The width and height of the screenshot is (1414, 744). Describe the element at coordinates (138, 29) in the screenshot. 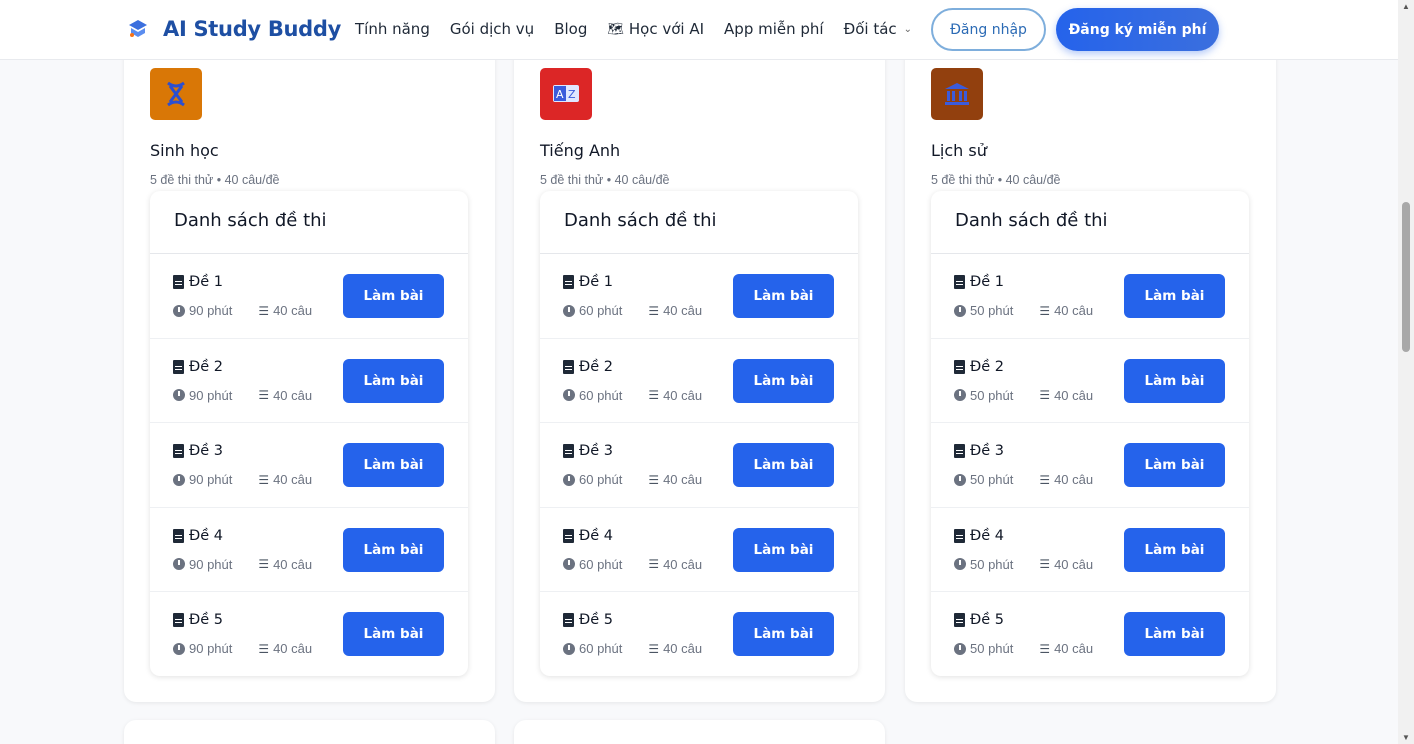

I see `logo-icon` at that location.